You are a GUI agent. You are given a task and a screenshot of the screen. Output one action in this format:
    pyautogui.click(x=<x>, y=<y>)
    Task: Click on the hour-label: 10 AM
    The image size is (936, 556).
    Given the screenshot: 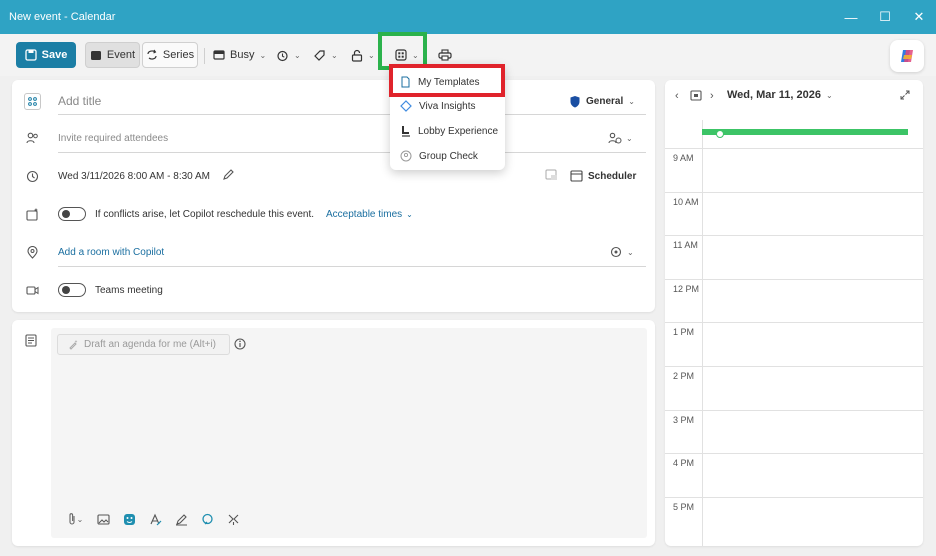 What is the action you would take?
    pyautogui.click(x=686, y=201)
    